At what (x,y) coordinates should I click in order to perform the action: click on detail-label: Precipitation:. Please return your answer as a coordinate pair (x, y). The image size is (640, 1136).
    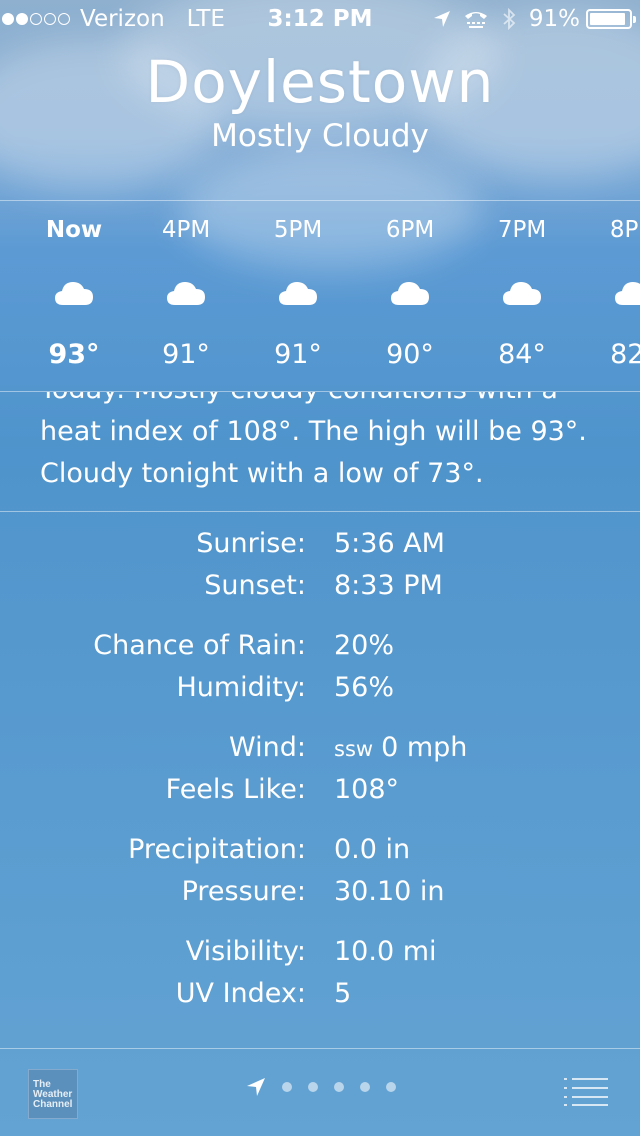
    Looking at the image, I should click on (217, 849).